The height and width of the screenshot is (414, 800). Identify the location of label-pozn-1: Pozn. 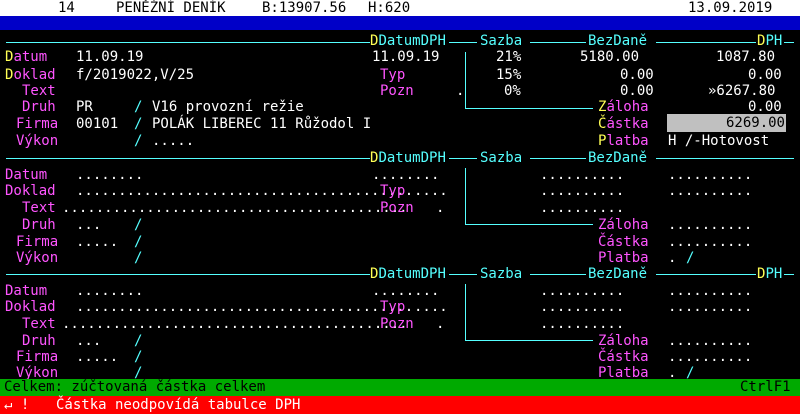
(397, 91).